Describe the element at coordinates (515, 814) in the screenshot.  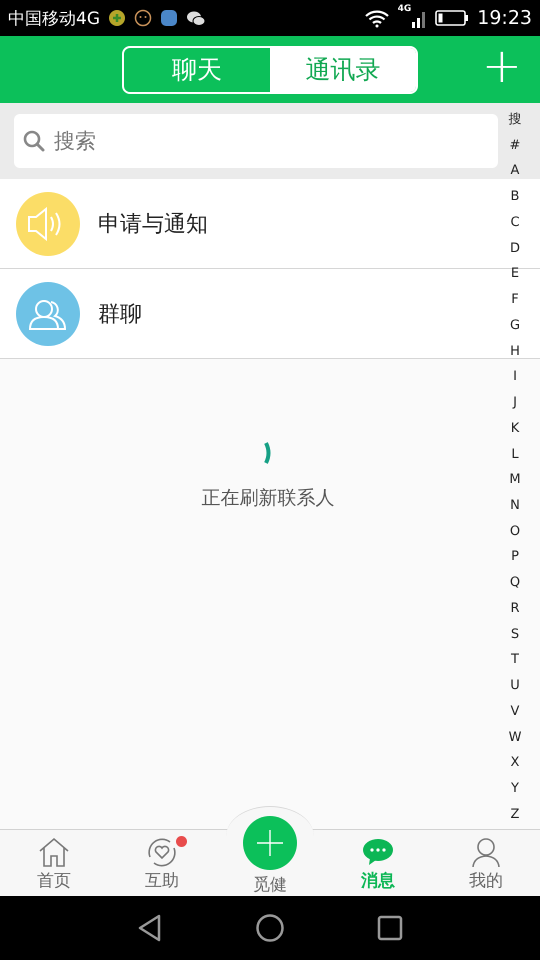
I see `index-letter: Z` at that location.